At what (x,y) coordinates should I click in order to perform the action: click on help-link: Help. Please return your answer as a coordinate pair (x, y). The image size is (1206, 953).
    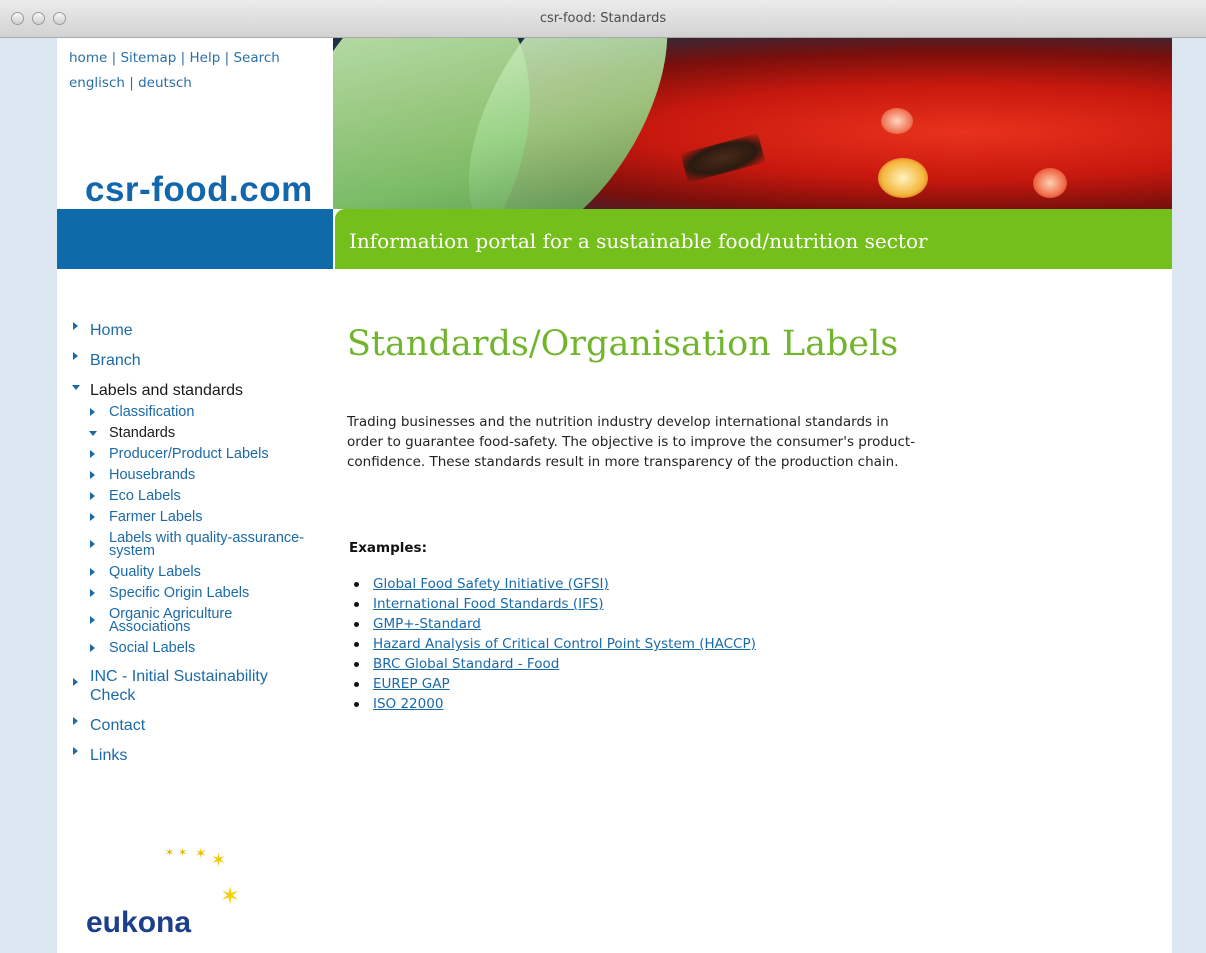
    Looking at the image, I should click on (205, 58).